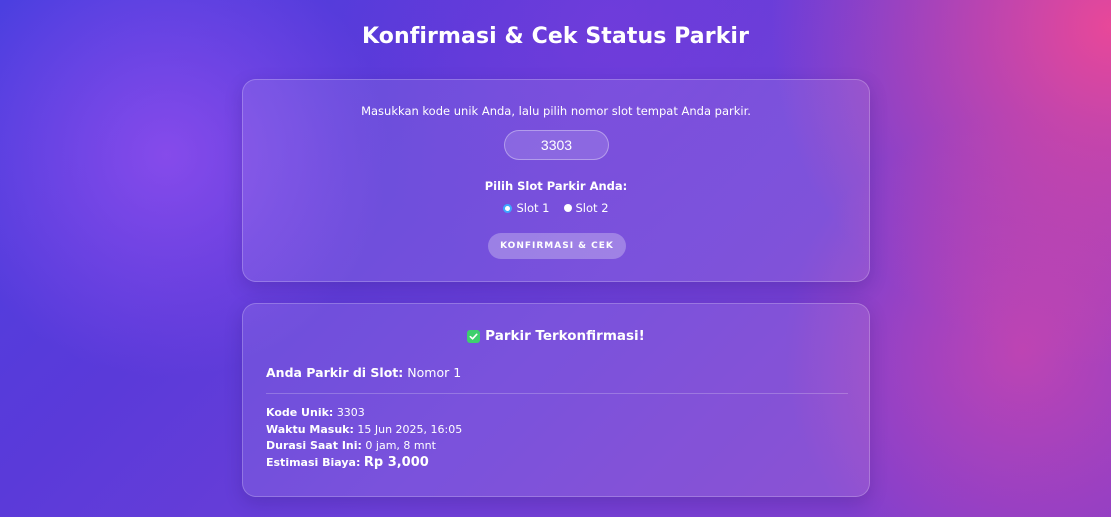  What do you see at coordinates (556, 145) in the screenshot?
I see `unique-code-input` at bounding box center [556, 145].